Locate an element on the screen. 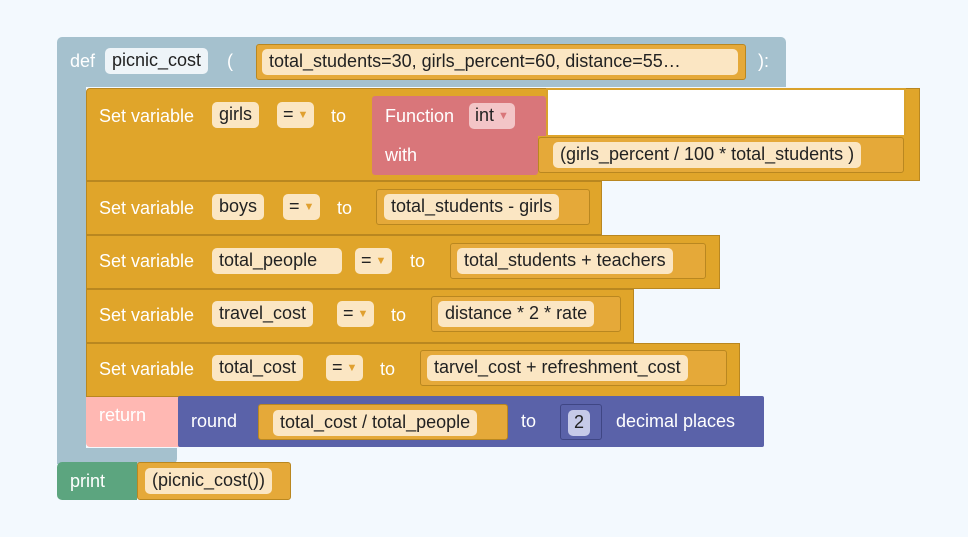 This screenshot has height=537, width=968. print-arg-field: (picnic_cost()) is located at coordinates (209, 481).